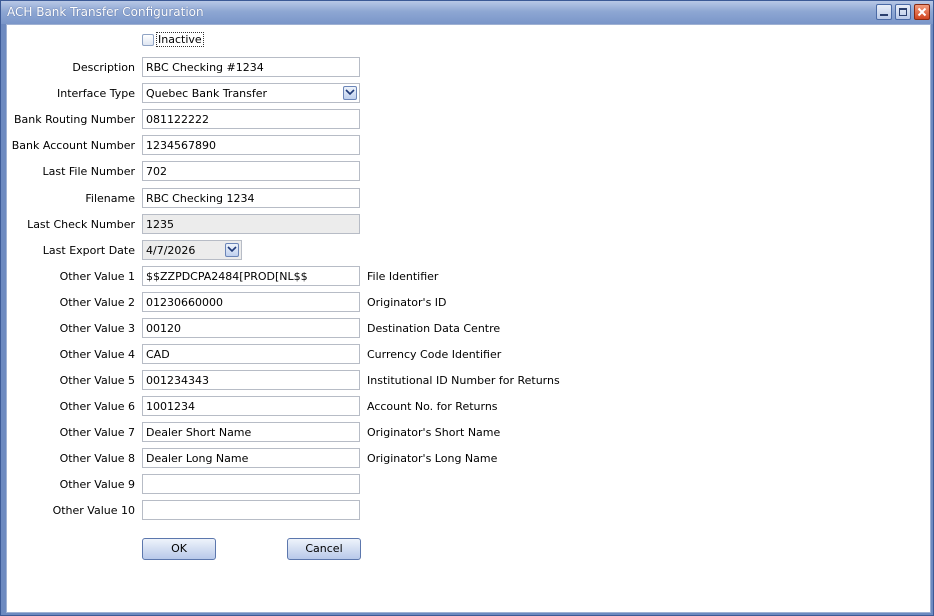 This screenshot has height=616, width=934. Describe the element at coordinates (179, 549) in the screenshot. I see `ok-button: OK` at that location.